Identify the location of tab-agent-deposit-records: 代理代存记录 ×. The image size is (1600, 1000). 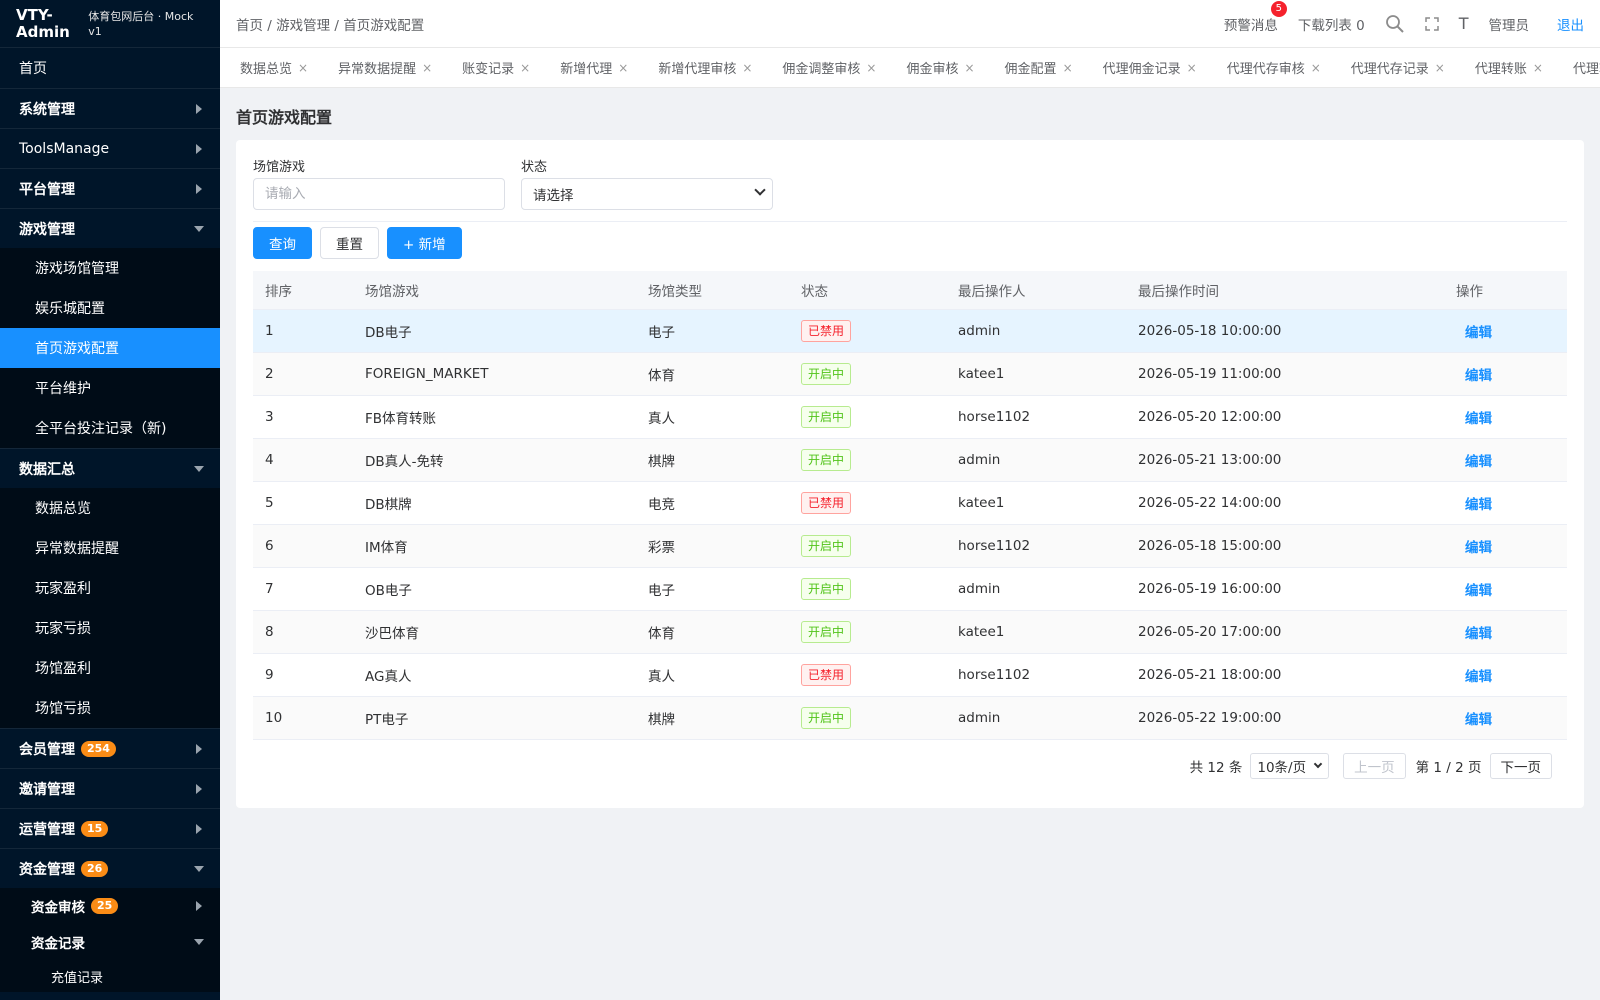
(1393, 68).